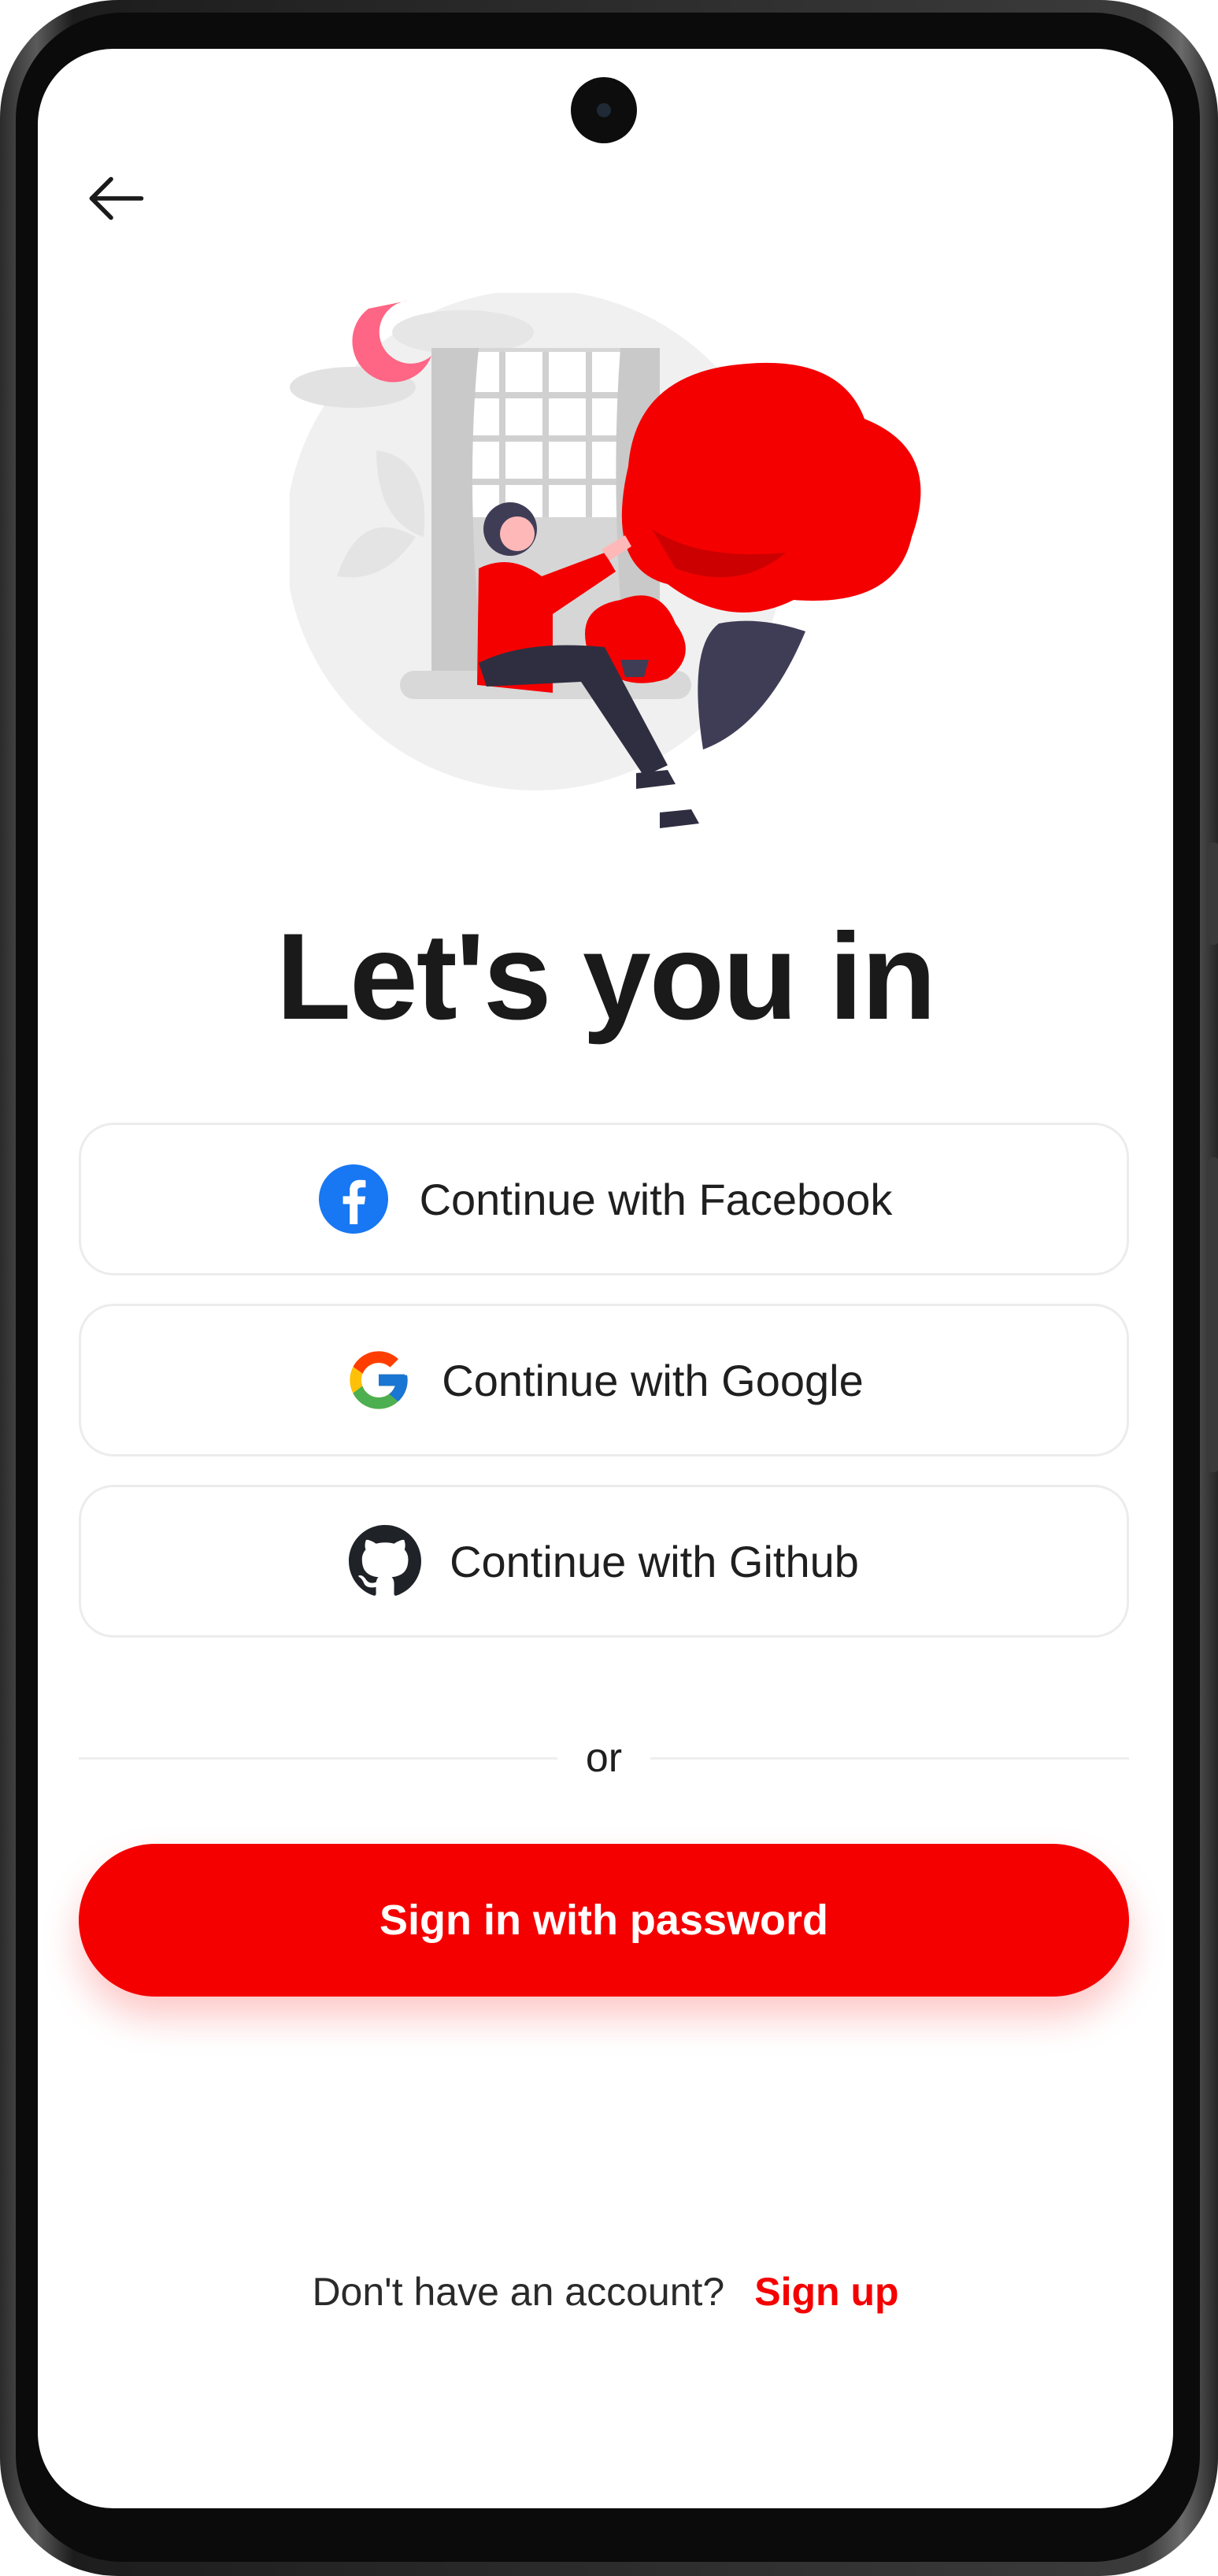 This screenshot has height=2576, width=1218. I want to click on signup-footer: Don't have an account? Sign up, so click(605, 2292).